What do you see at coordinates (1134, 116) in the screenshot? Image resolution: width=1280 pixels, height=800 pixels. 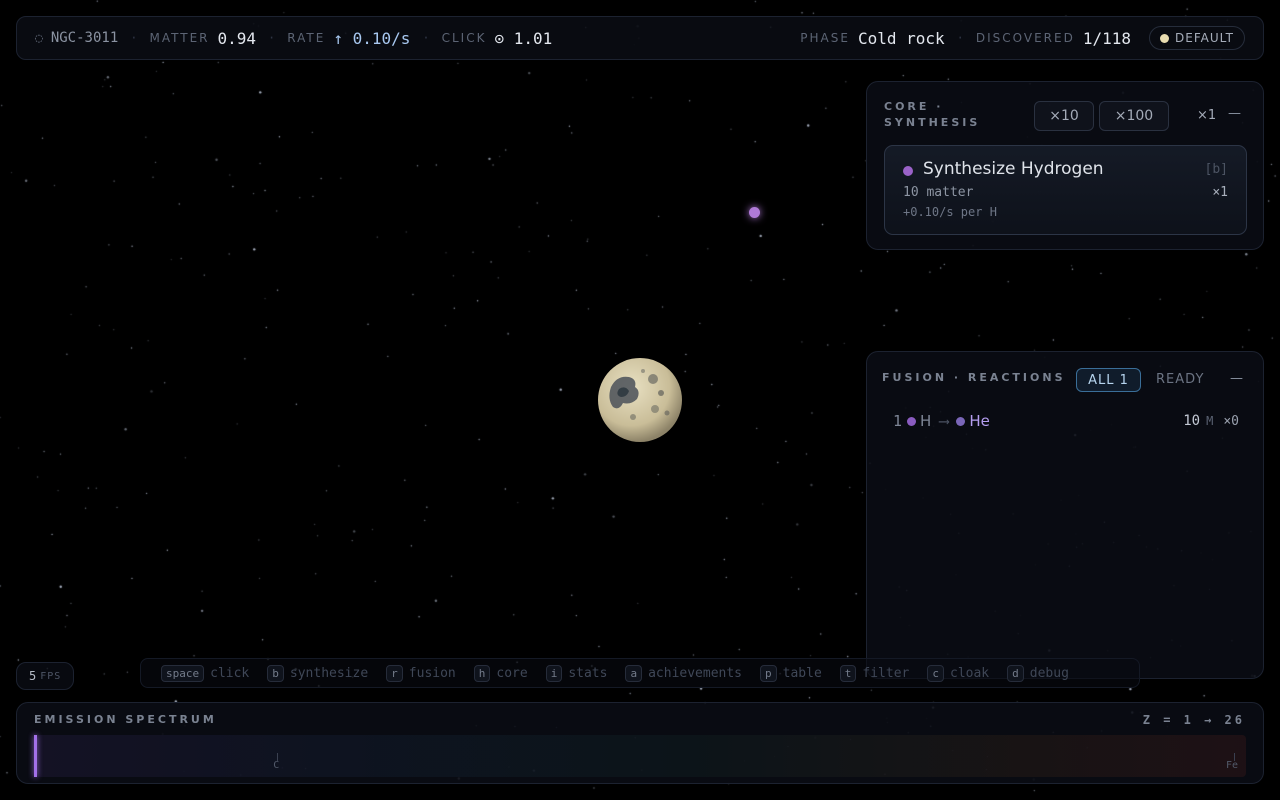 I see `multiplier-100-button: ×100` at bounding box center [1134, 116].